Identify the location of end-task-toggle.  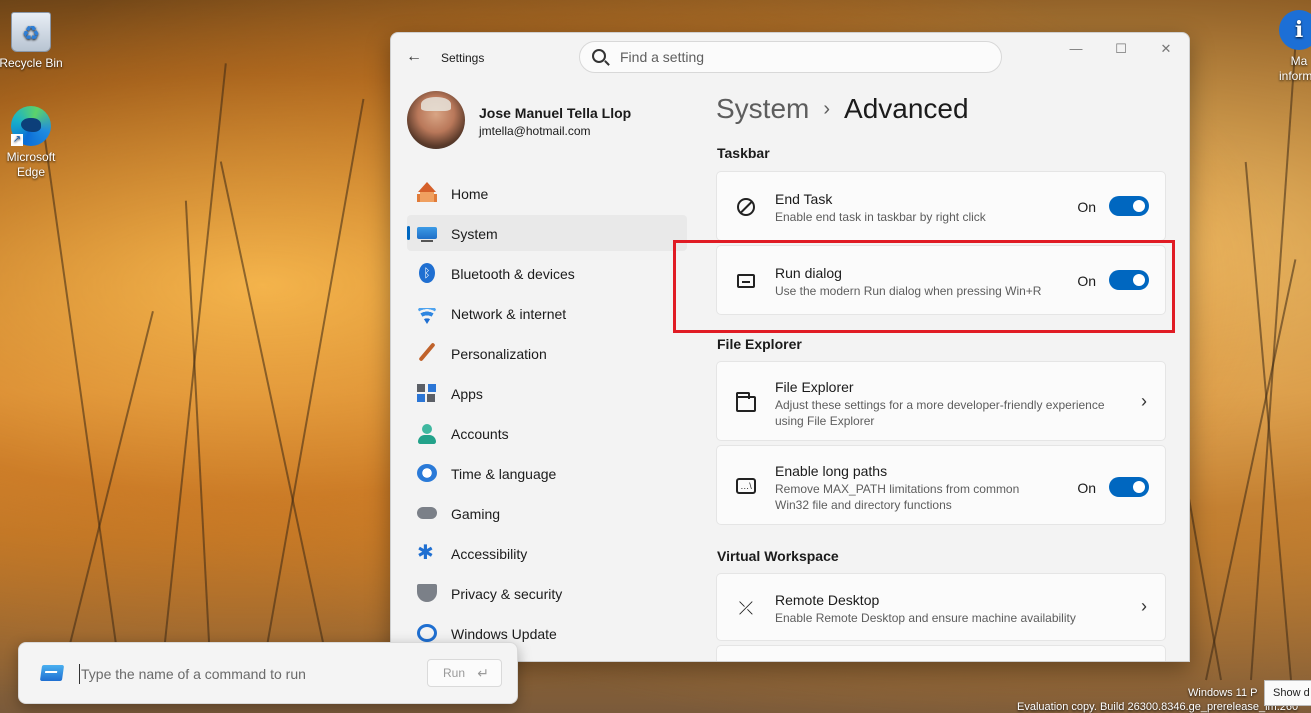
(1129, 206).